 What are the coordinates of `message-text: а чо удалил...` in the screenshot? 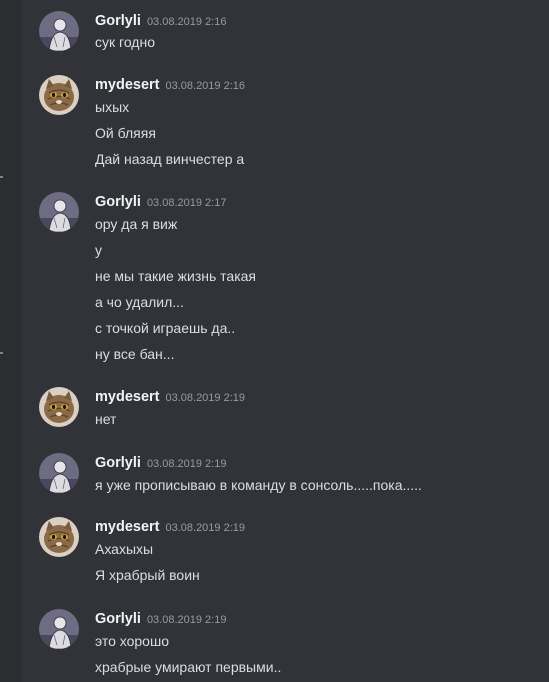 It's located at (139, 302).